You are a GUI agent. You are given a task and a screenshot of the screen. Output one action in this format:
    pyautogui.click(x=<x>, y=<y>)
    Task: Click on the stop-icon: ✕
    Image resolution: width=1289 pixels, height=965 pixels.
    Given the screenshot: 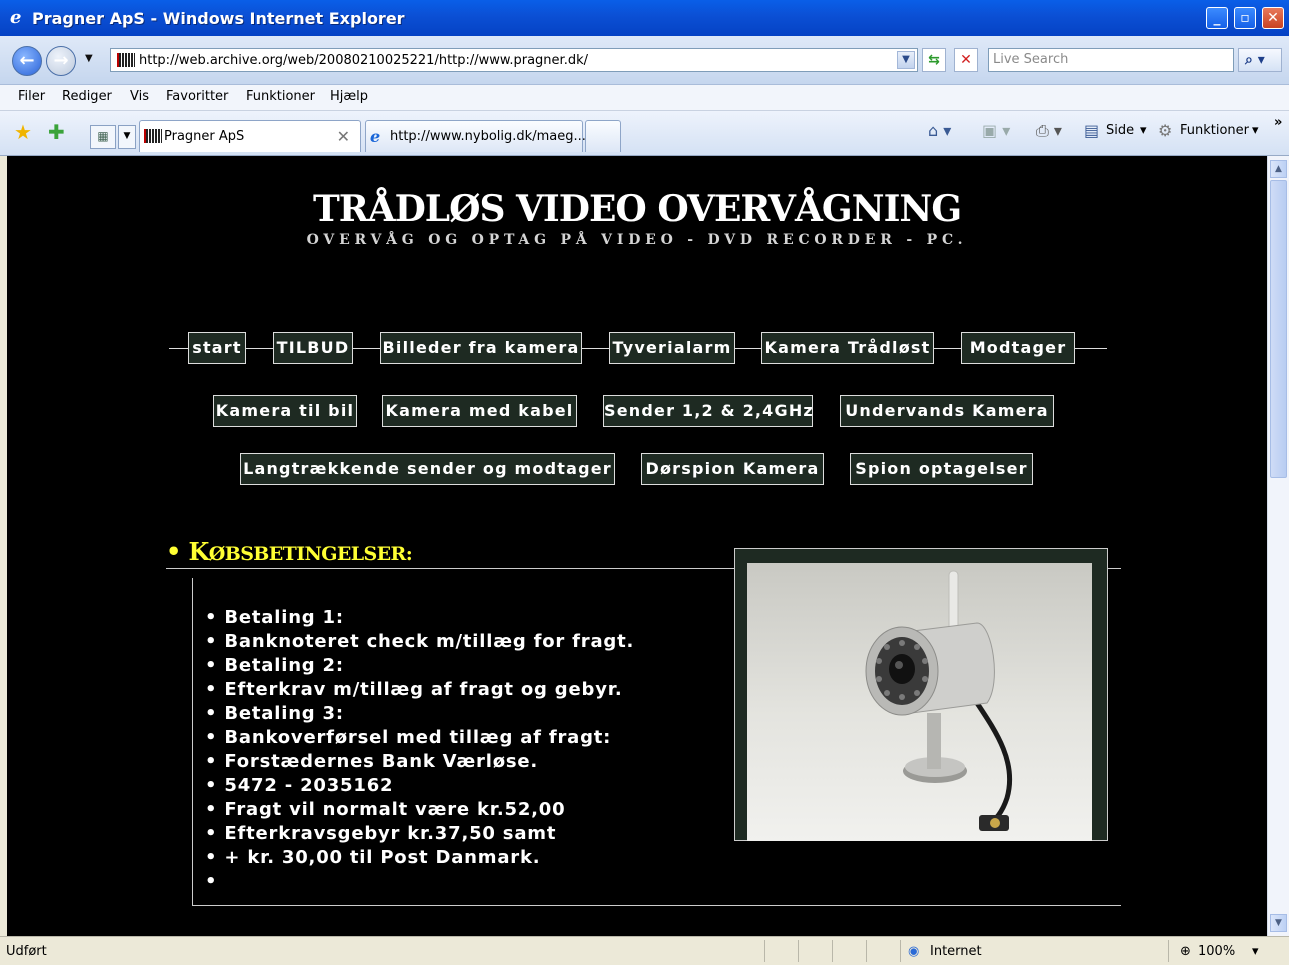 What is the action you would take?
    pyautogui.click(x=966, y=60)
    